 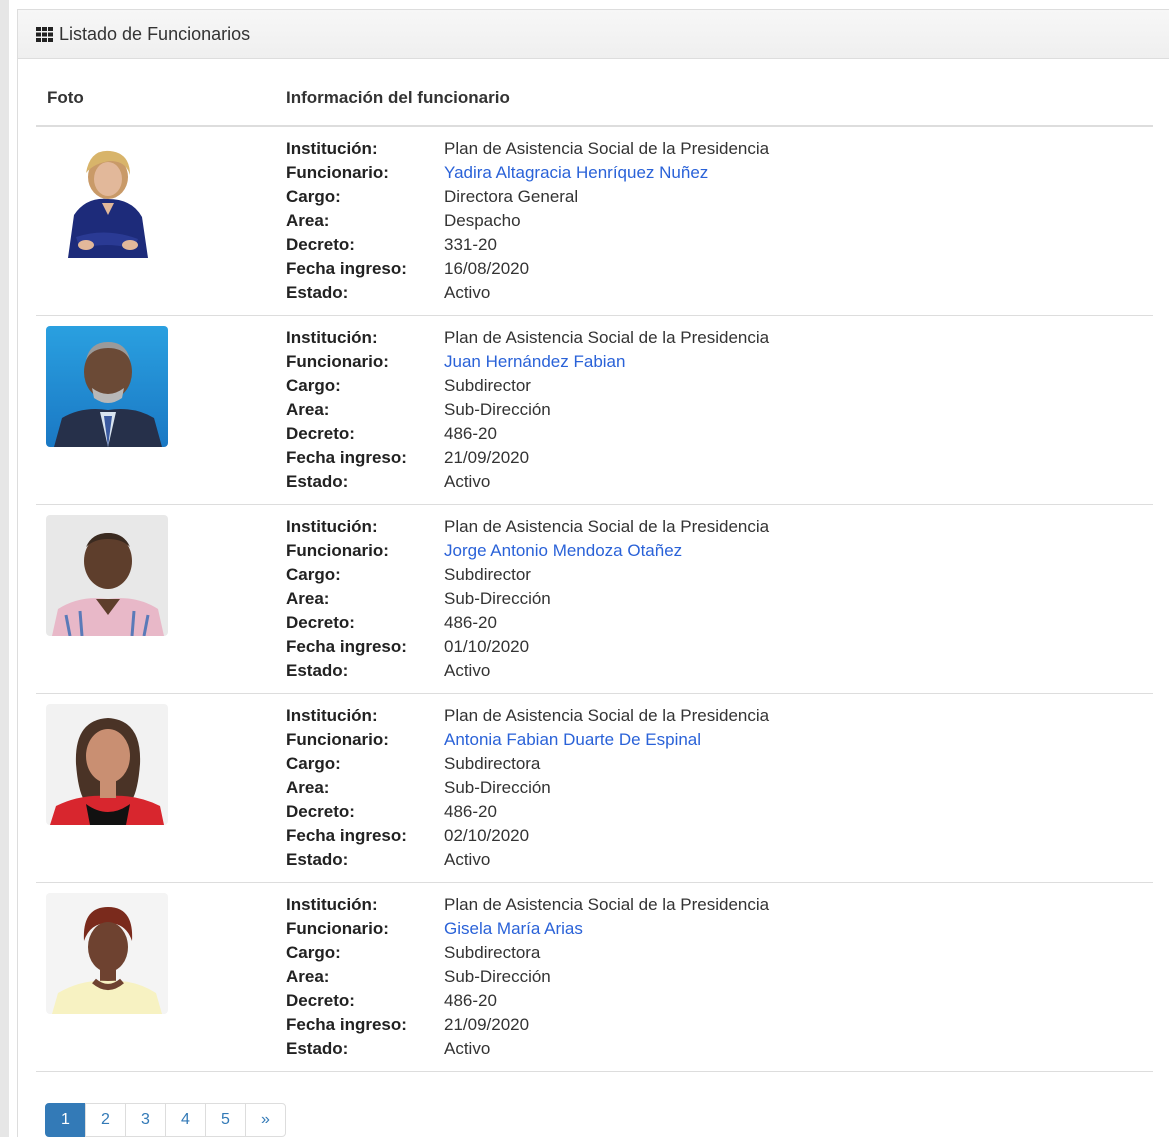 I want to click on official-name-link: Antonia Fabian Duarte De Espinal, so click(x=572, y=740).